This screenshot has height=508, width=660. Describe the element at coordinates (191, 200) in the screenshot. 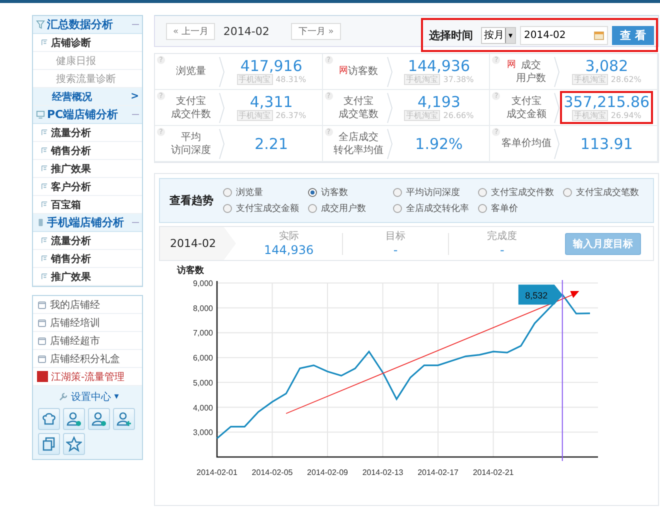

I see `trend-title: 查看趋势` at that location.